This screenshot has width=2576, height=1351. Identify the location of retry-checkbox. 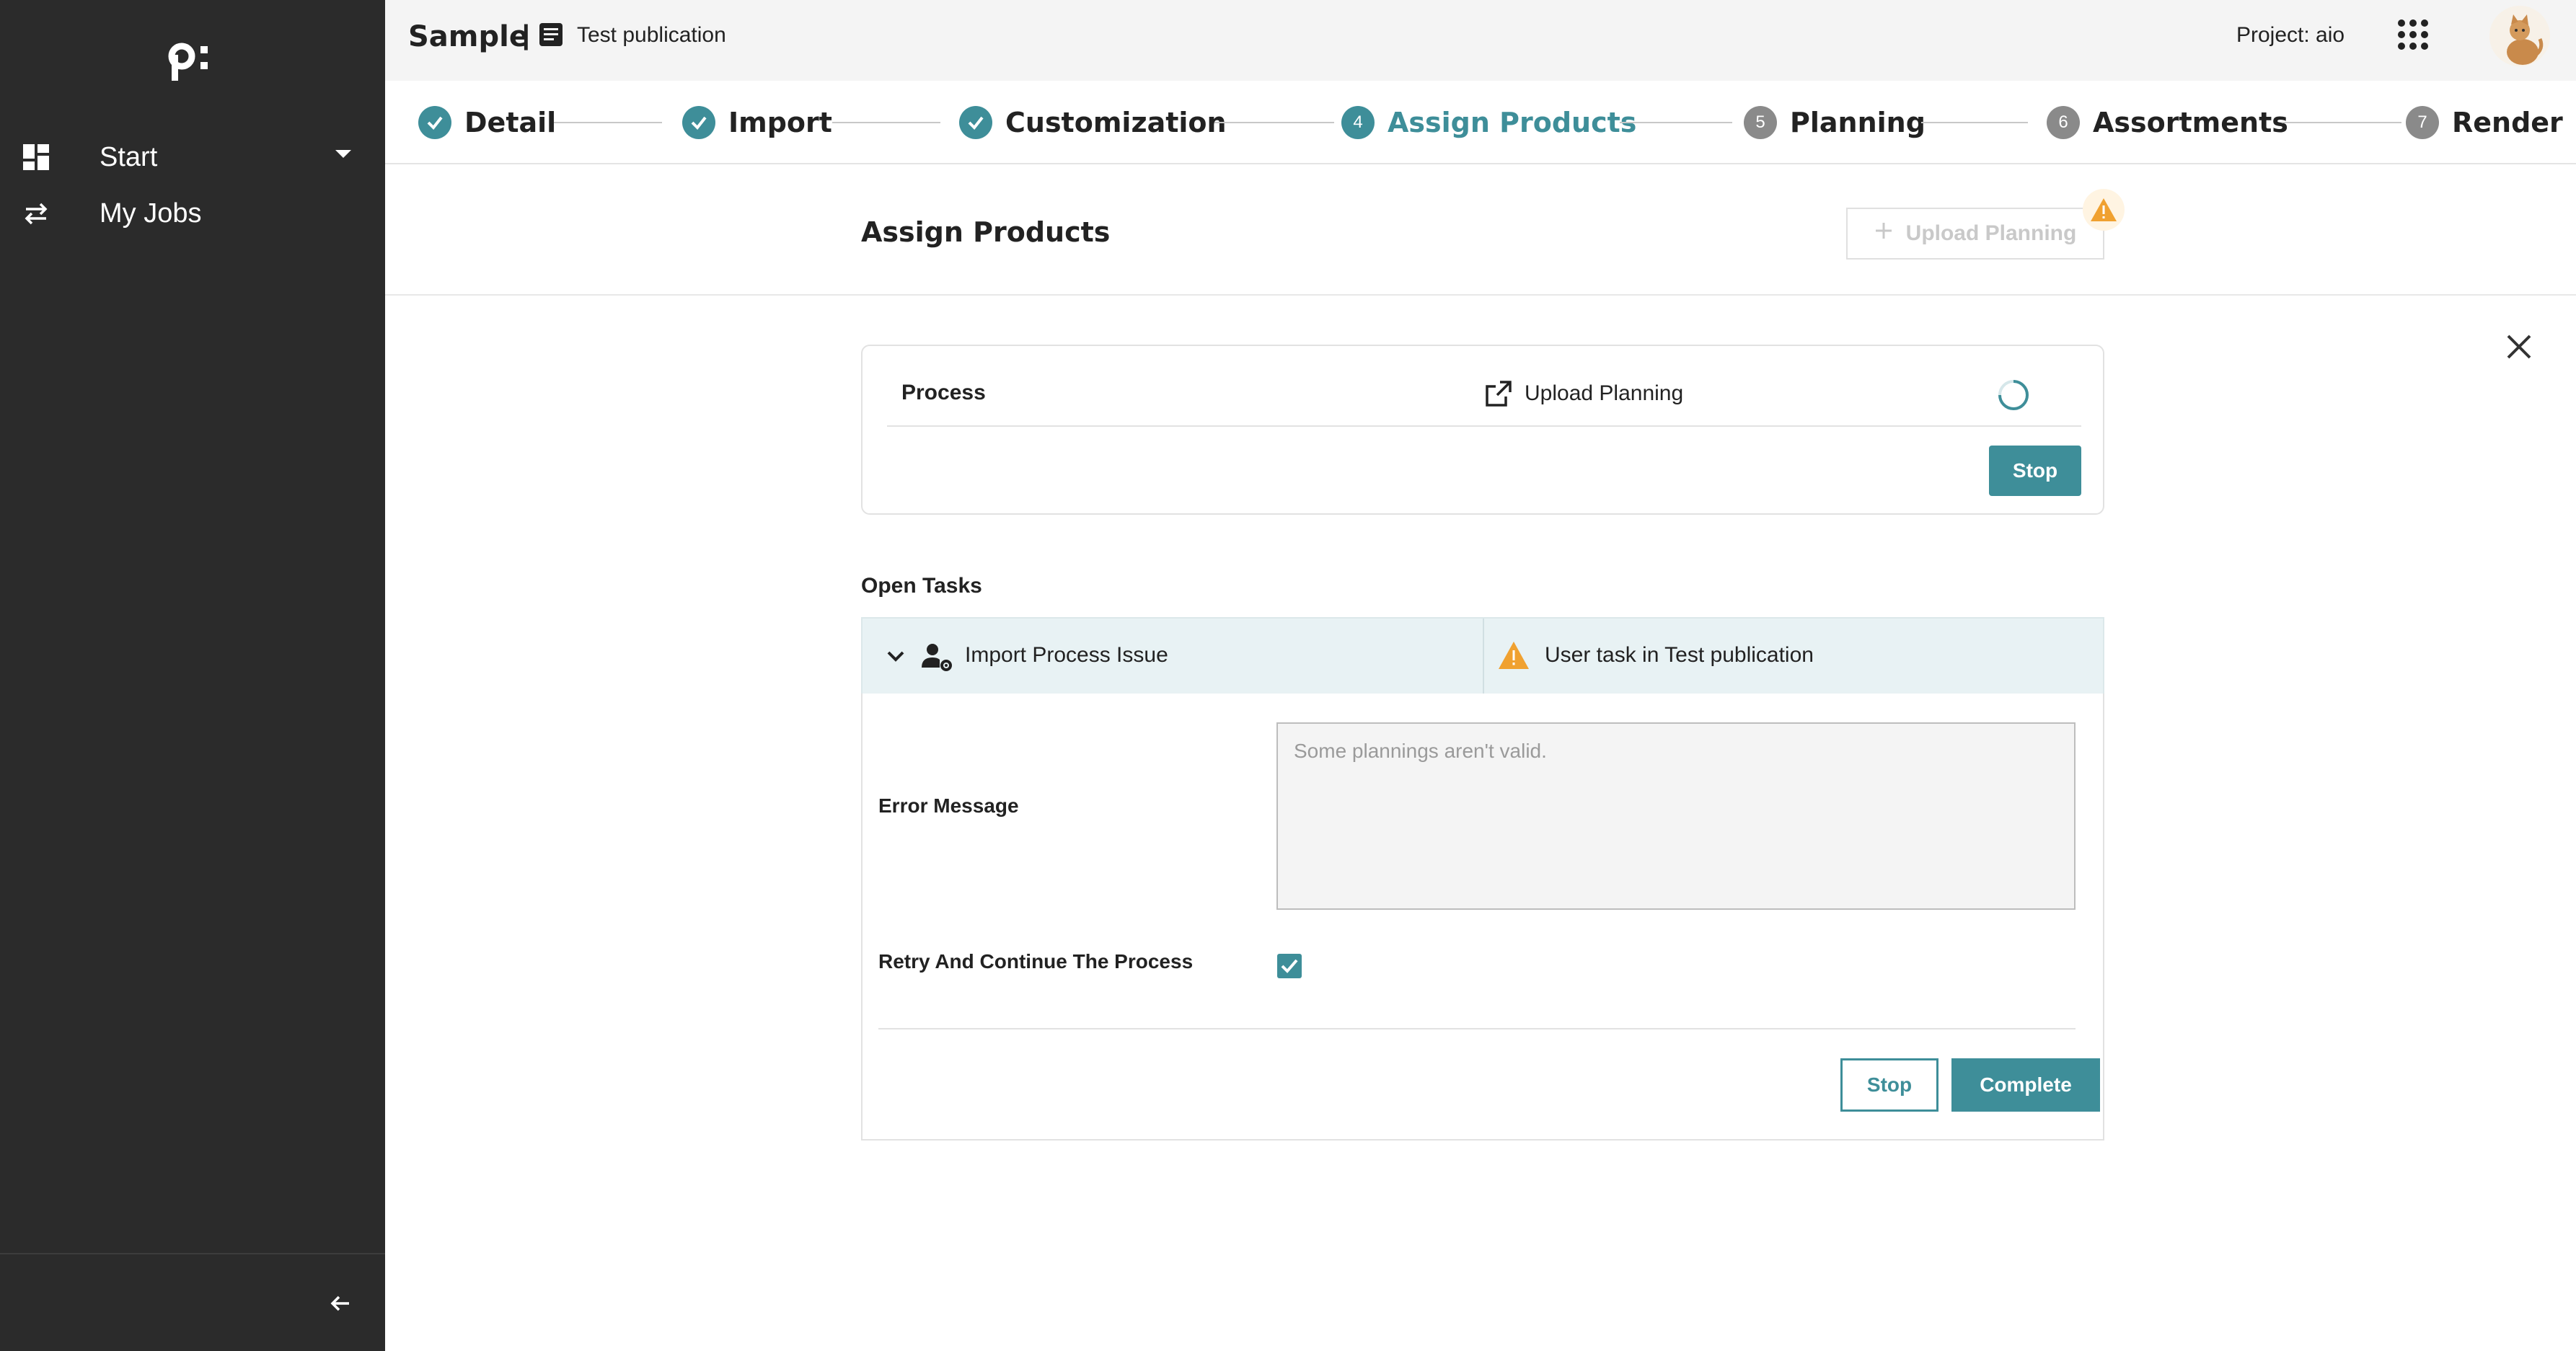
(1289, 966).